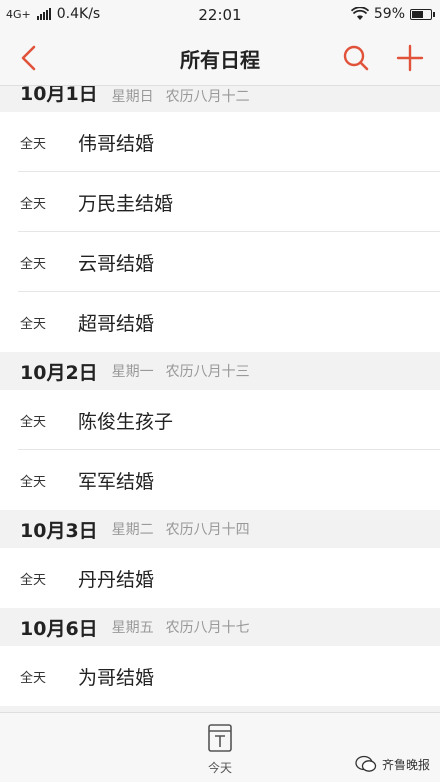  Describe the element at coordinates (126, 421) in the screenshot. I see `event-title: 陈俊生孩子` at that location.